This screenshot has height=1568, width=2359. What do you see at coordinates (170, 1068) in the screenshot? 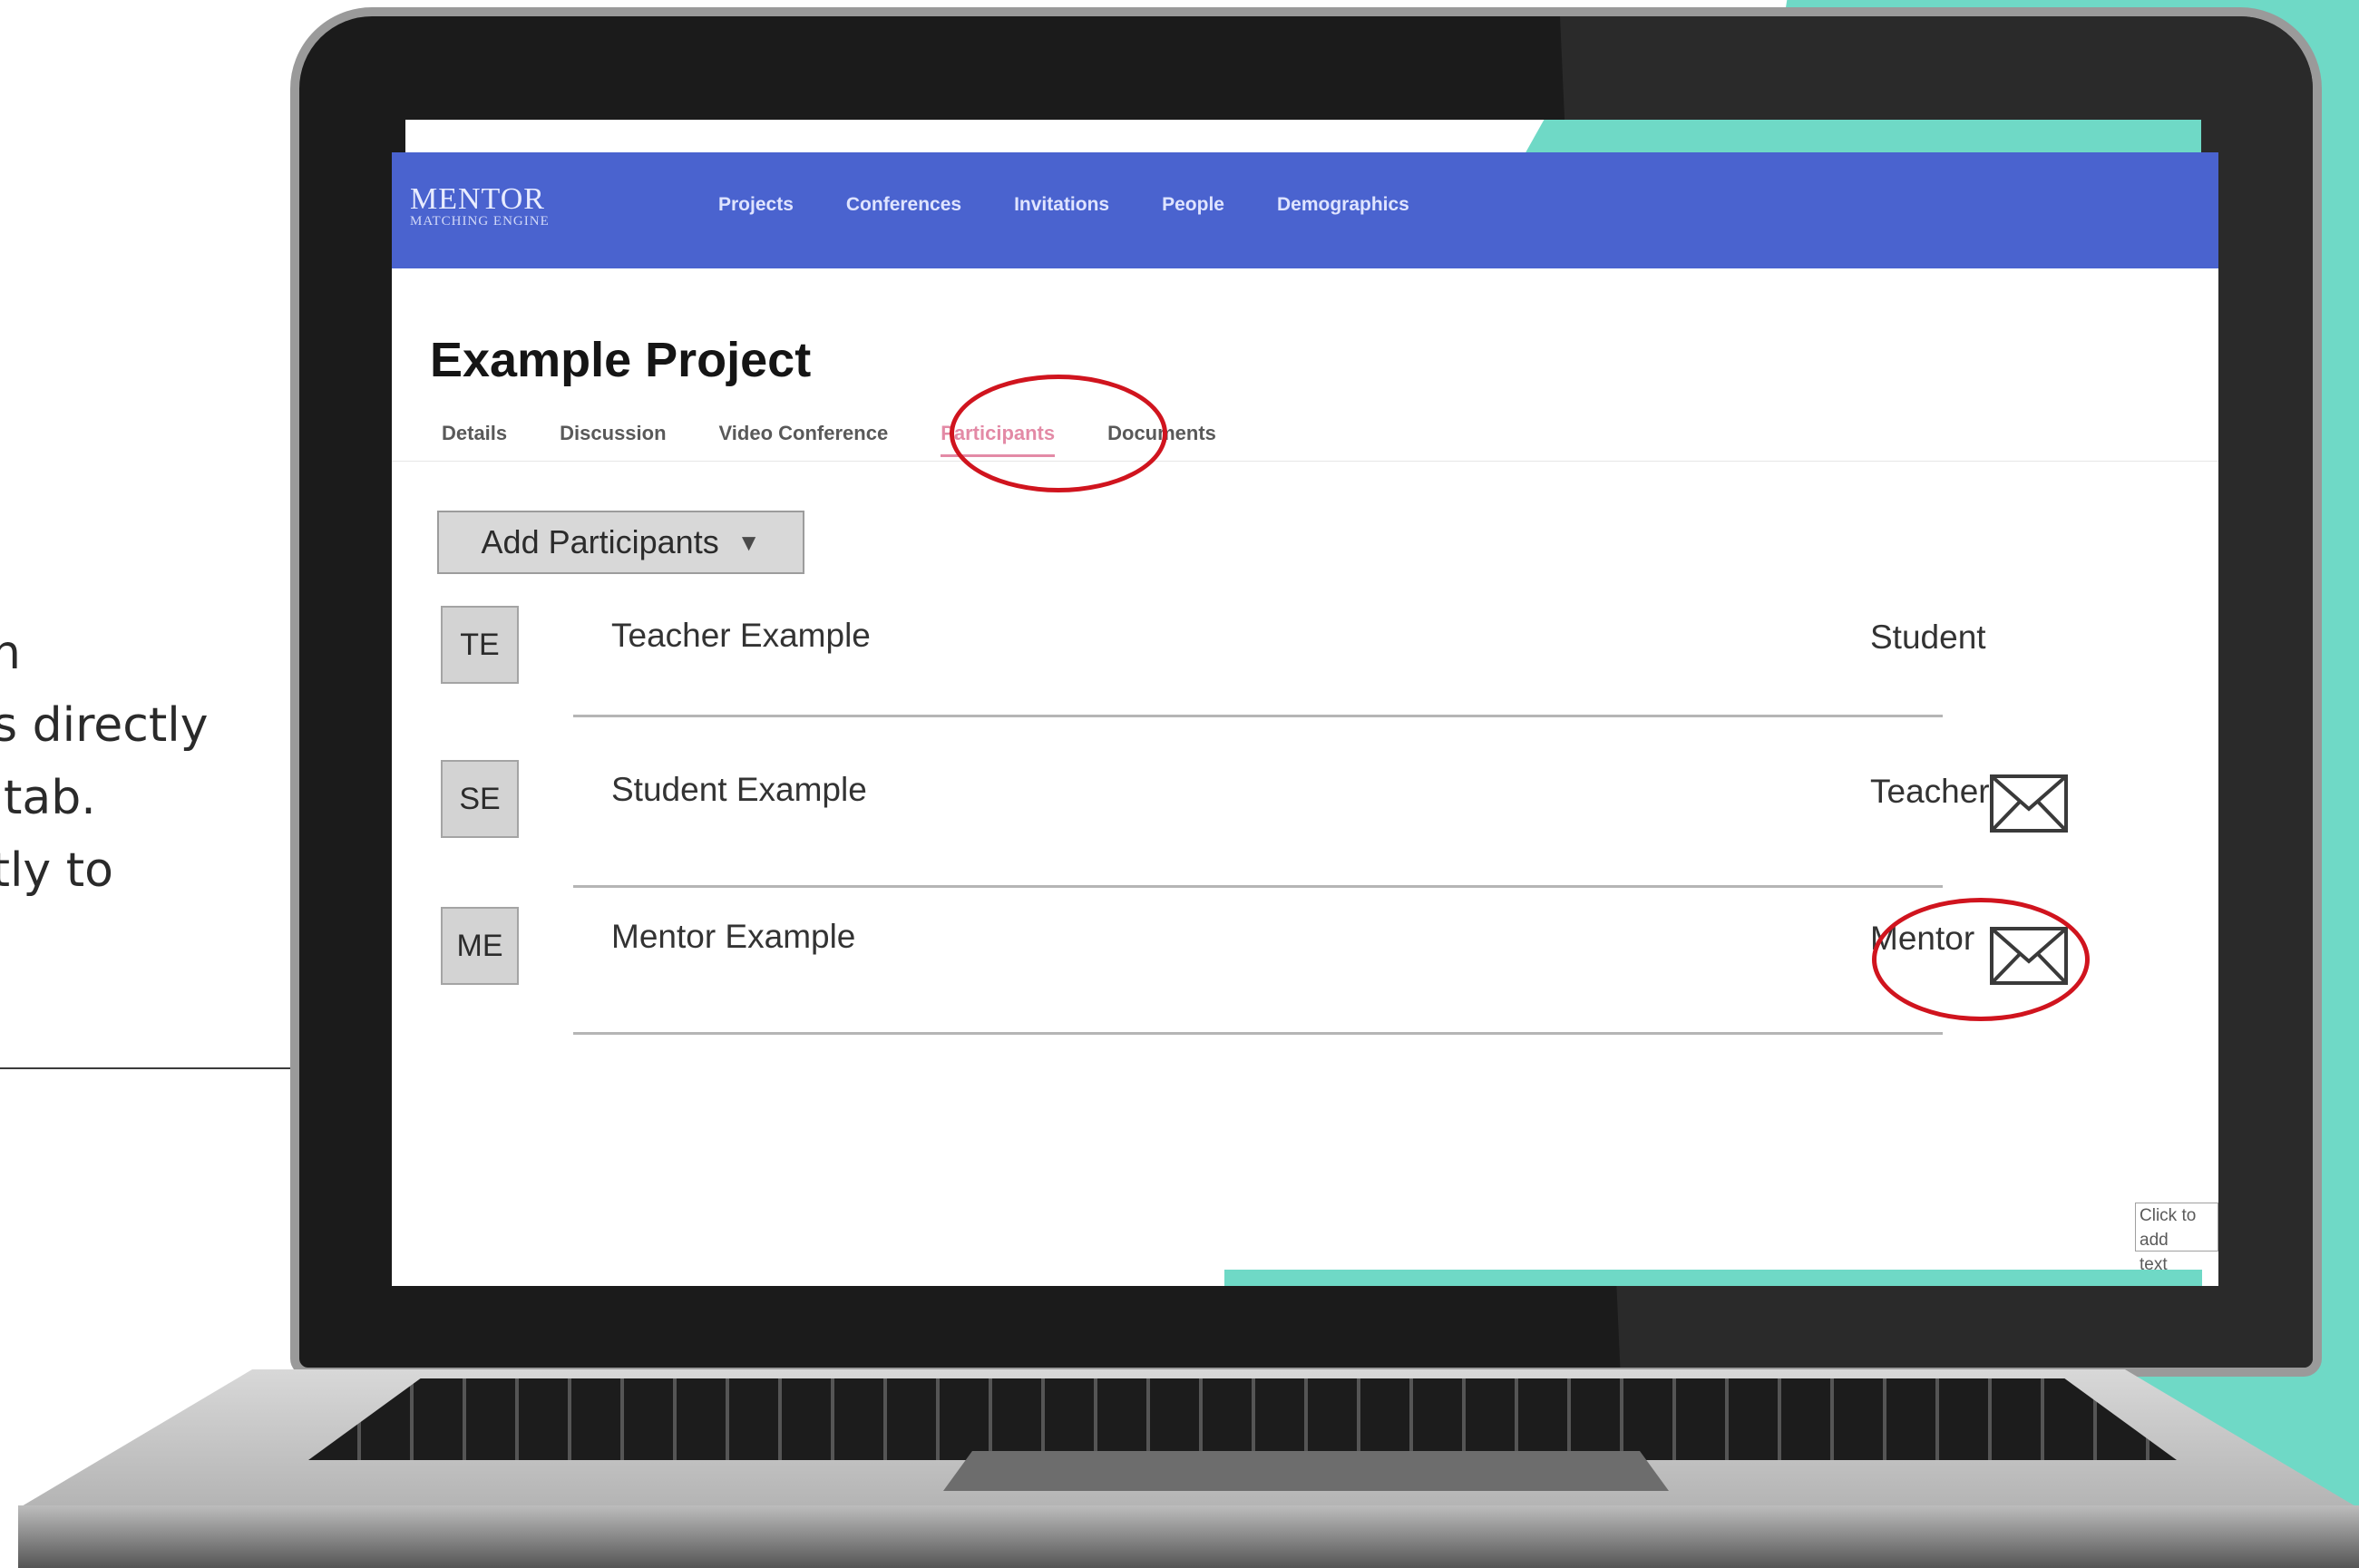
I see `caption-divider` at bounding box center [170, 1068].